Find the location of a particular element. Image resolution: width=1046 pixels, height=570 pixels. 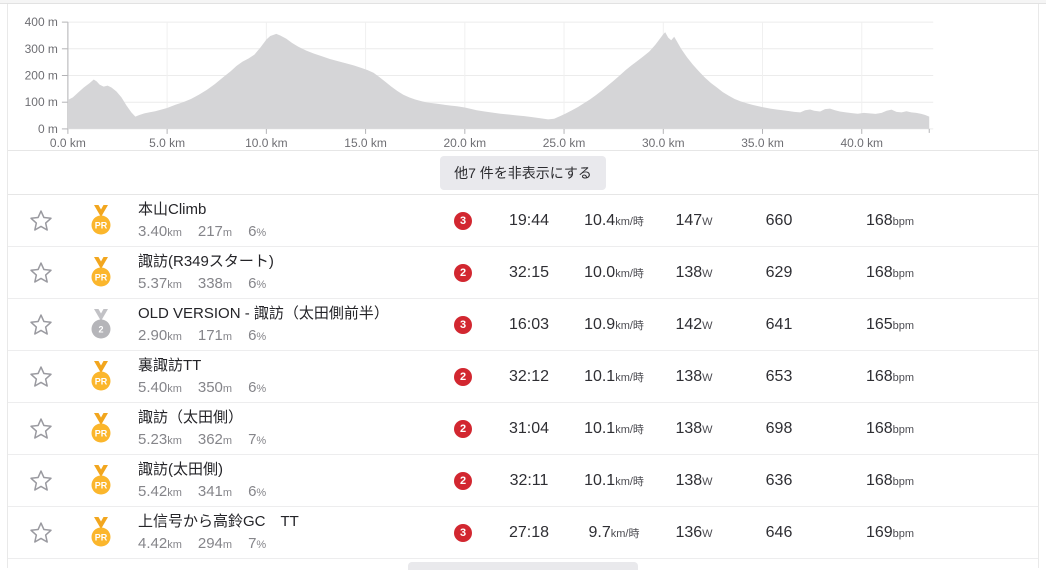

segment-name-link: 本山Climb is located at coordinates (285, 210).